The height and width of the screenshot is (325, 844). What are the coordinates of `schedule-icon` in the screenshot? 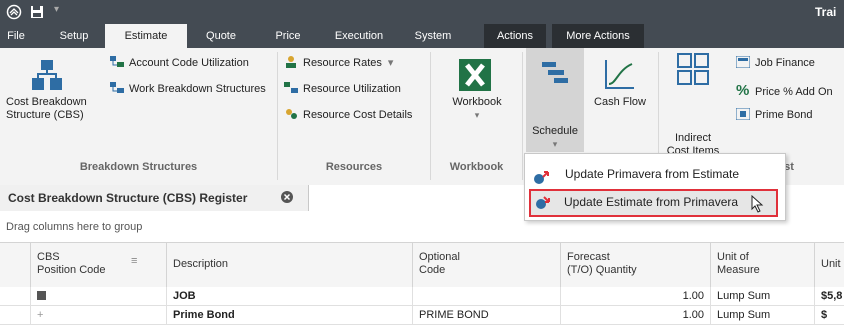 It's located at (555, 74).